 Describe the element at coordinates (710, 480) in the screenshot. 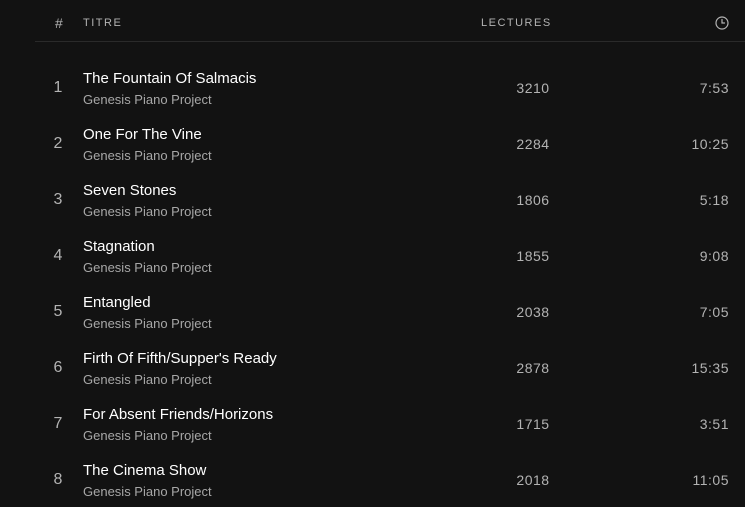

I see `track-duration: 11:05` at that location.